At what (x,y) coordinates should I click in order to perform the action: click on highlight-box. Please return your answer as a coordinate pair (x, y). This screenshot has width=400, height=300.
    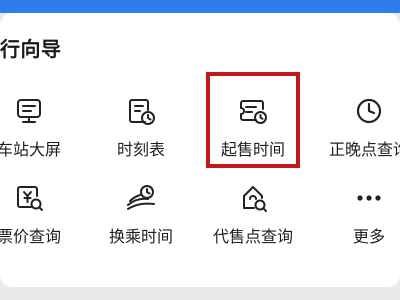
    Looking at the image, I should click on (253, 120).